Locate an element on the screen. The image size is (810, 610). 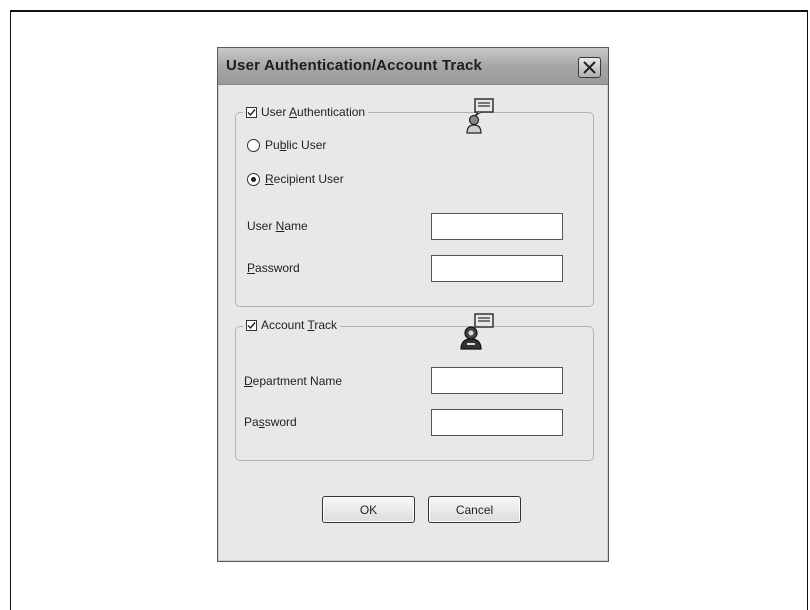
user-auth-checkbox-row: User Authentication is located at coordinates (306, 112).